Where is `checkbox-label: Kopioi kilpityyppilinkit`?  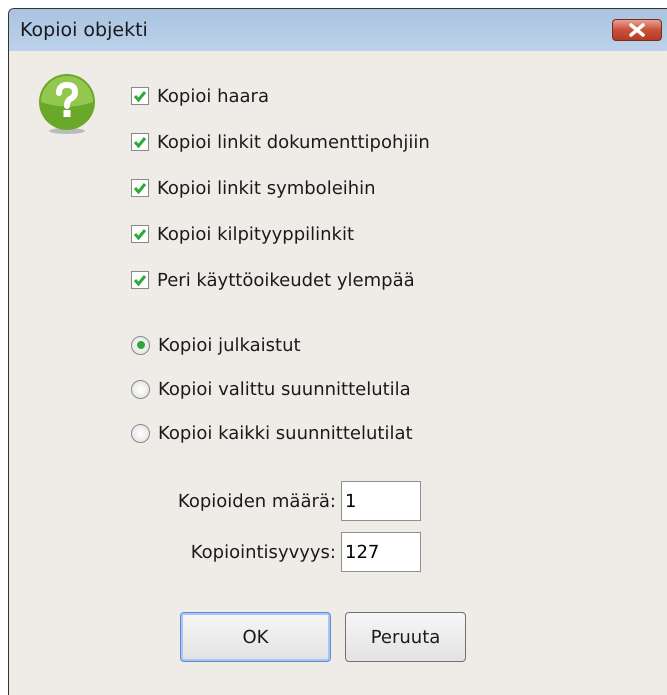 checkbox-label: Kopioi kilpityyppilinkit is located at coordinates (255, 234).